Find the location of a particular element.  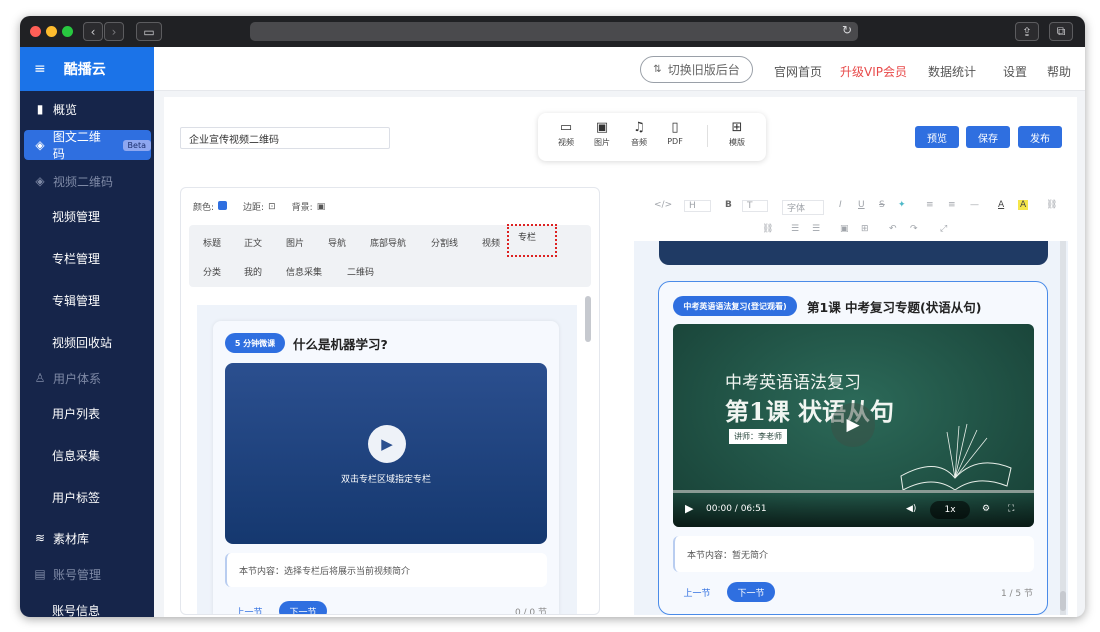

sidebar-item-video-manage: 视频管理 is located at coordinates (87, 216).